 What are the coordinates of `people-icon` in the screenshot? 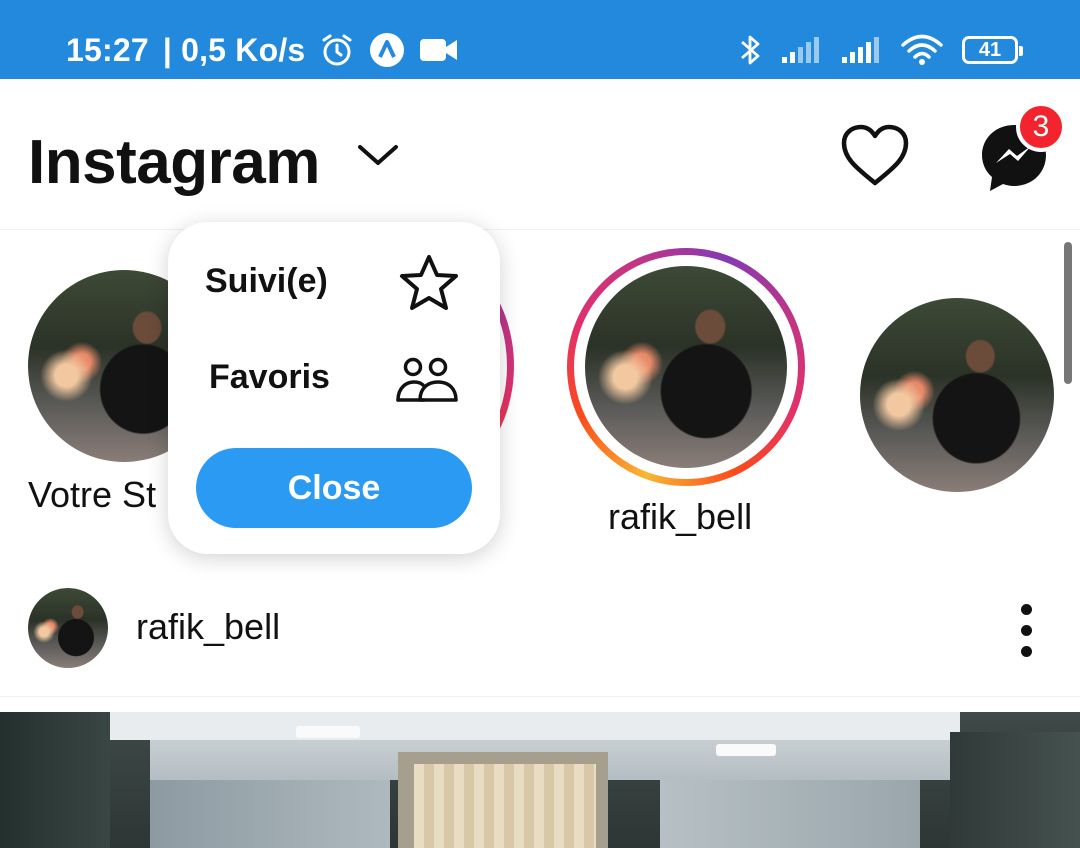 It's located at (427, 383).